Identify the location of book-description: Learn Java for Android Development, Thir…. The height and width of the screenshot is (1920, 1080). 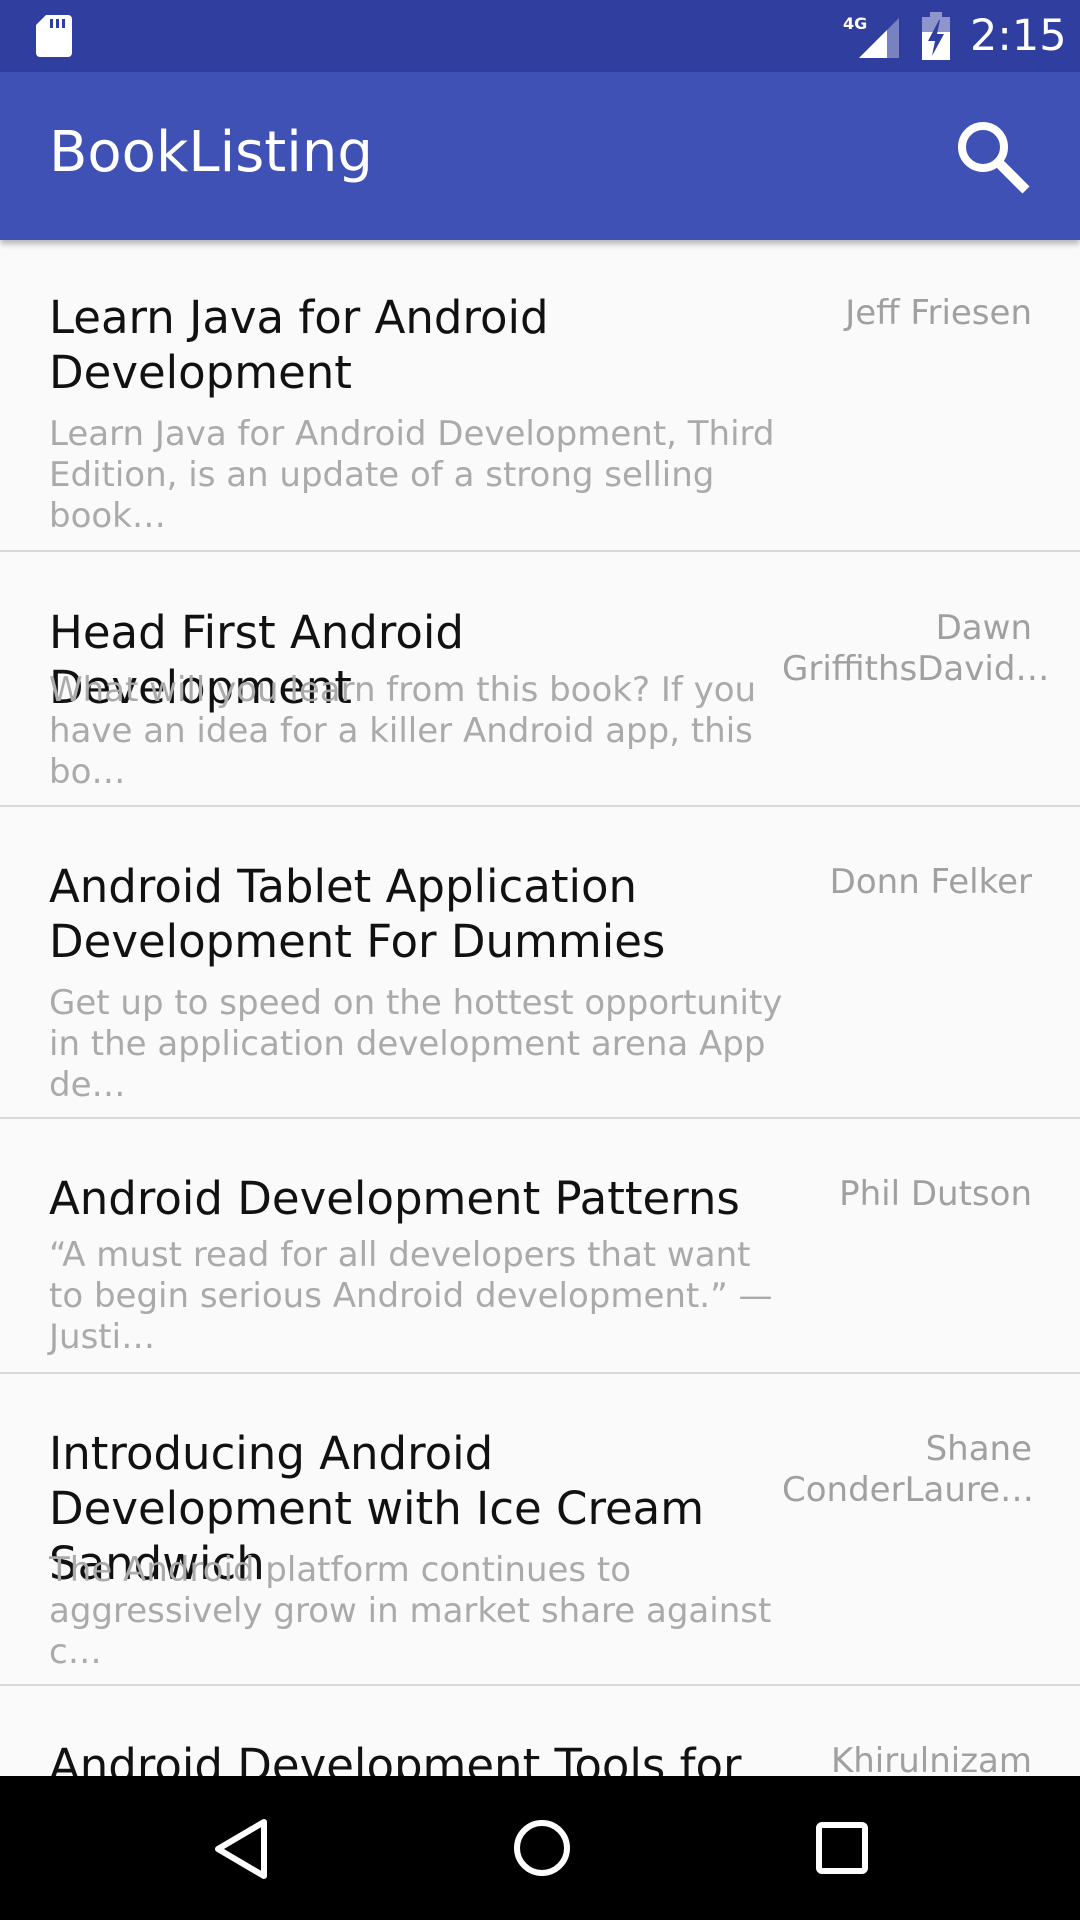
(412, 475).